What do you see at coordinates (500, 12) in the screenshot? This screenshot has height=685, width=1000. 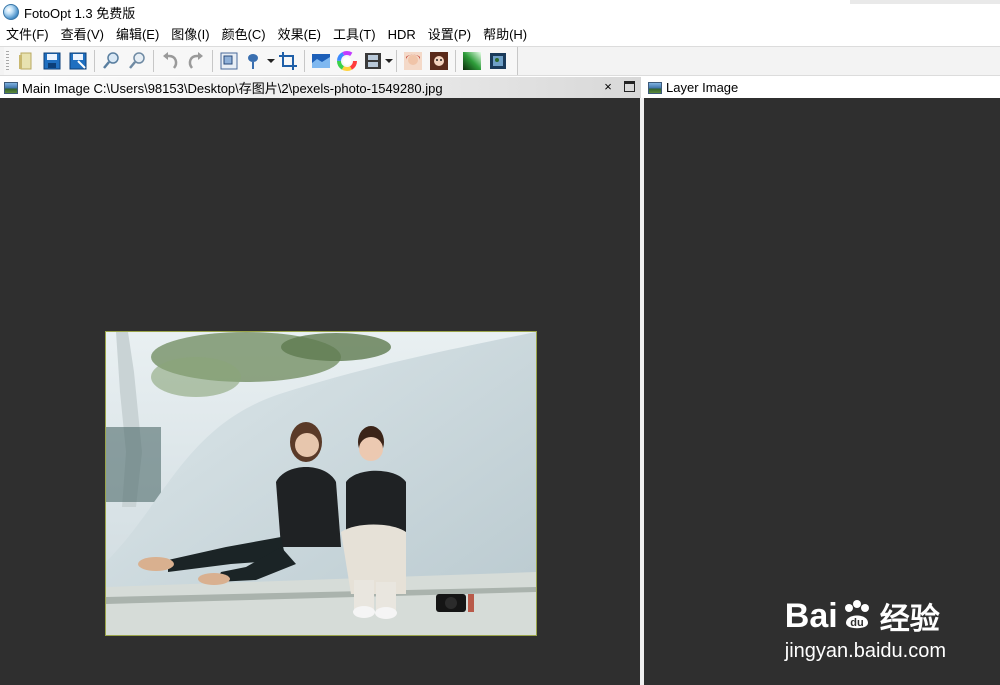 I see `title-bar: FotoOpt 1.3 免费版` at bounding box center [500, 12].